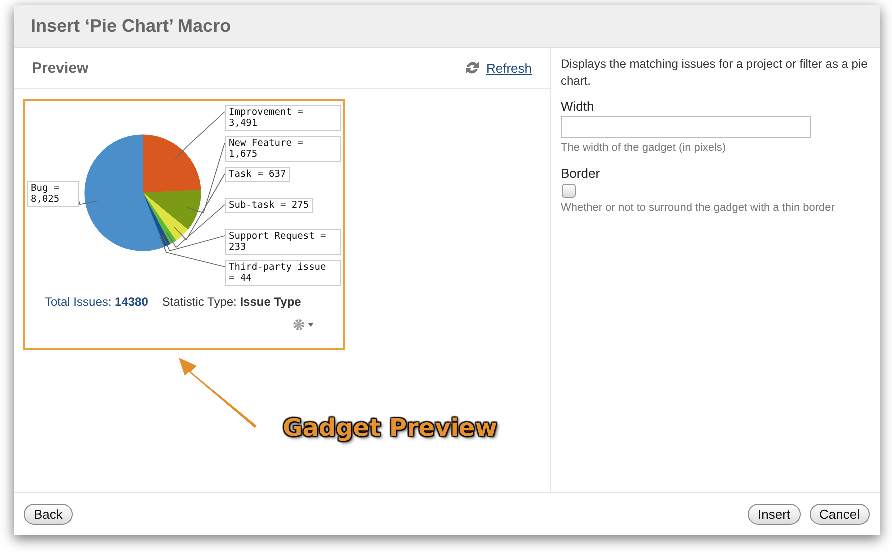  What do you see at coordinates (473, 68) in the screenshot?
I see `refresh-icon` at bounding box center [473, 68].